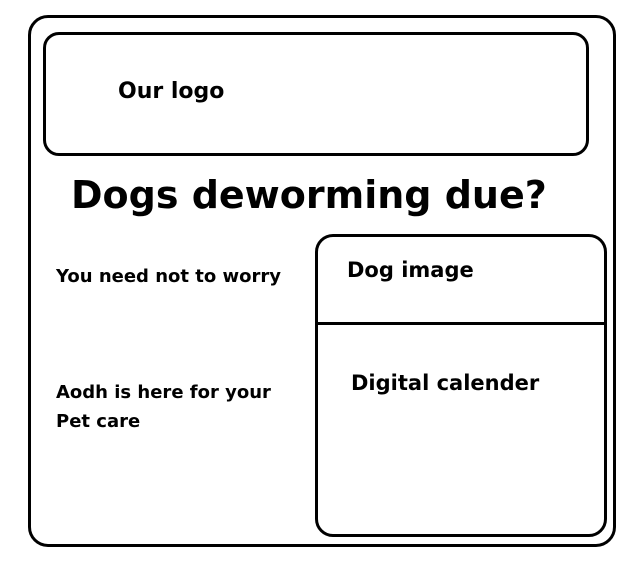 This screenshot has height=572, width=640. I want to click on dog-image-placeholder: Dog image, so click(410, 270).